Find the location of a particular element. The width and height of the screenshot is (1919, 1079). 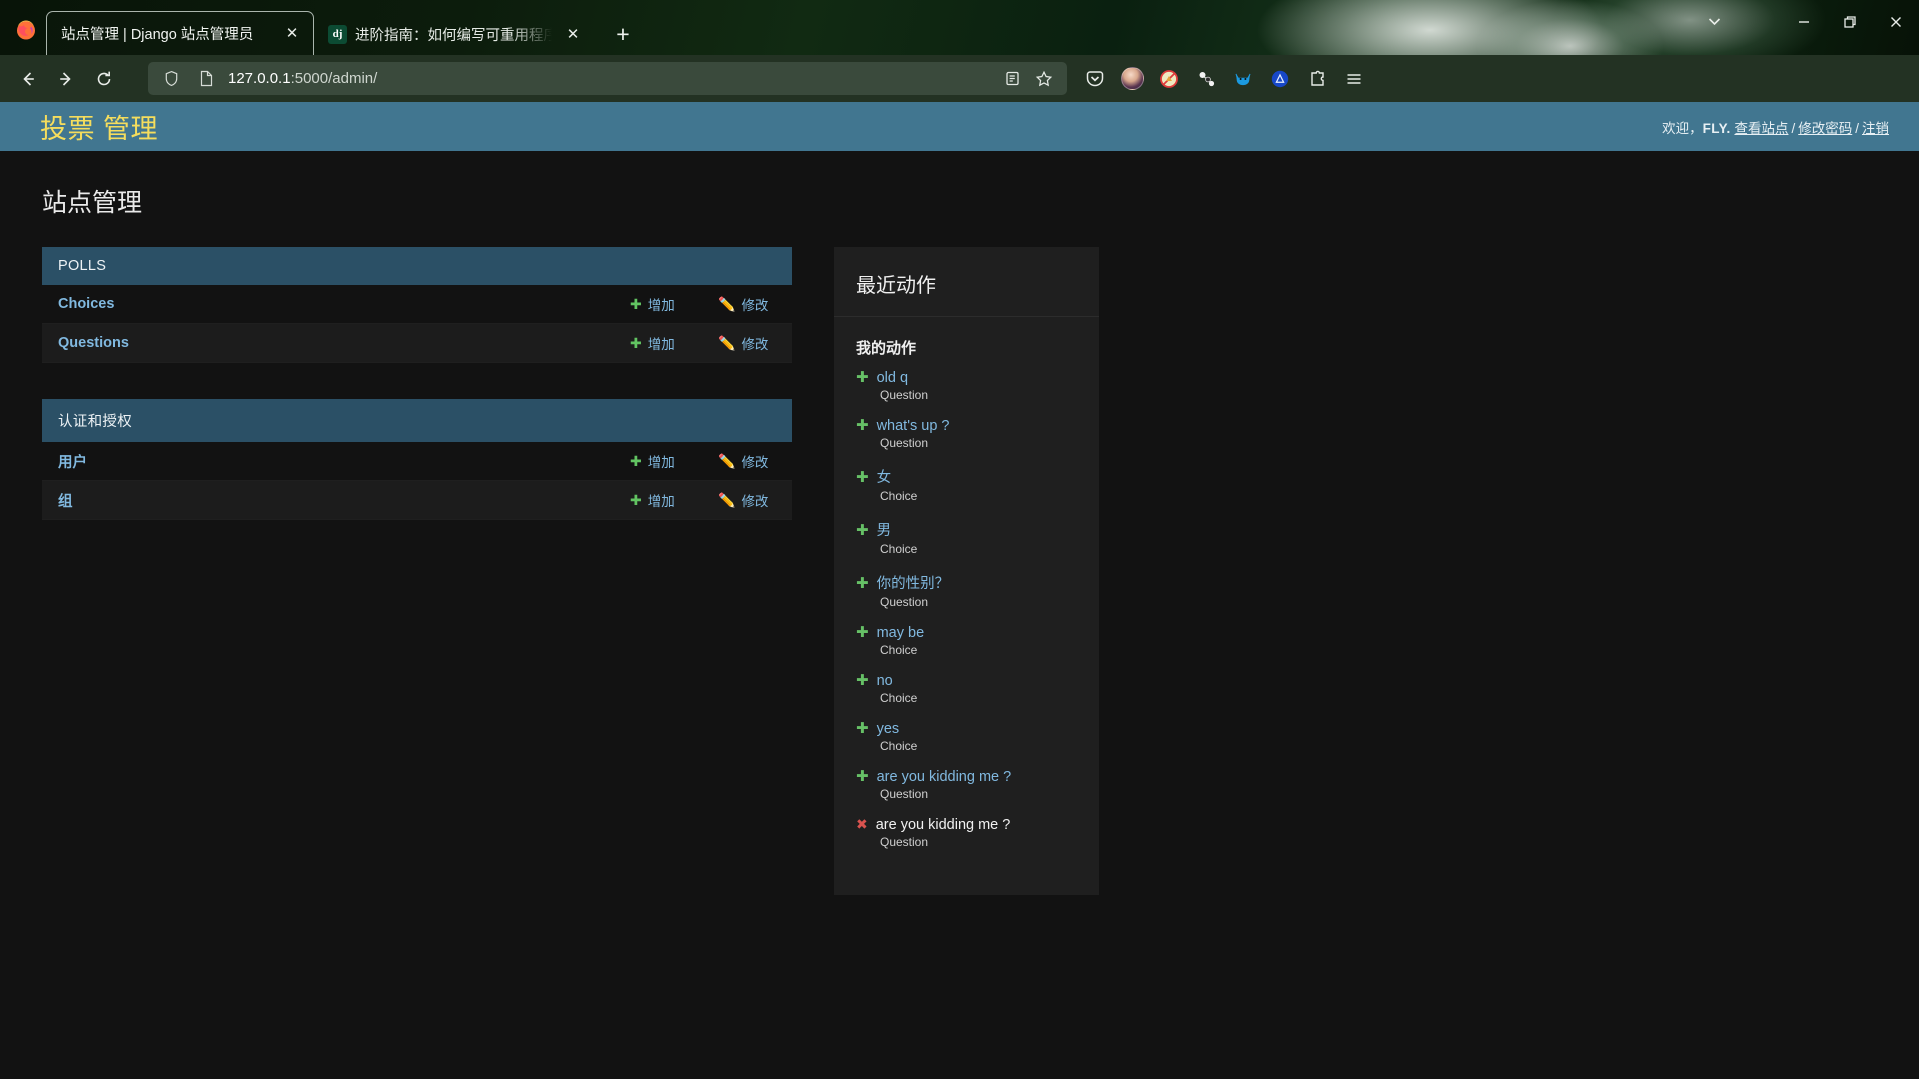

puzzle-extensions-icon is located at coordinates (1317, 79).